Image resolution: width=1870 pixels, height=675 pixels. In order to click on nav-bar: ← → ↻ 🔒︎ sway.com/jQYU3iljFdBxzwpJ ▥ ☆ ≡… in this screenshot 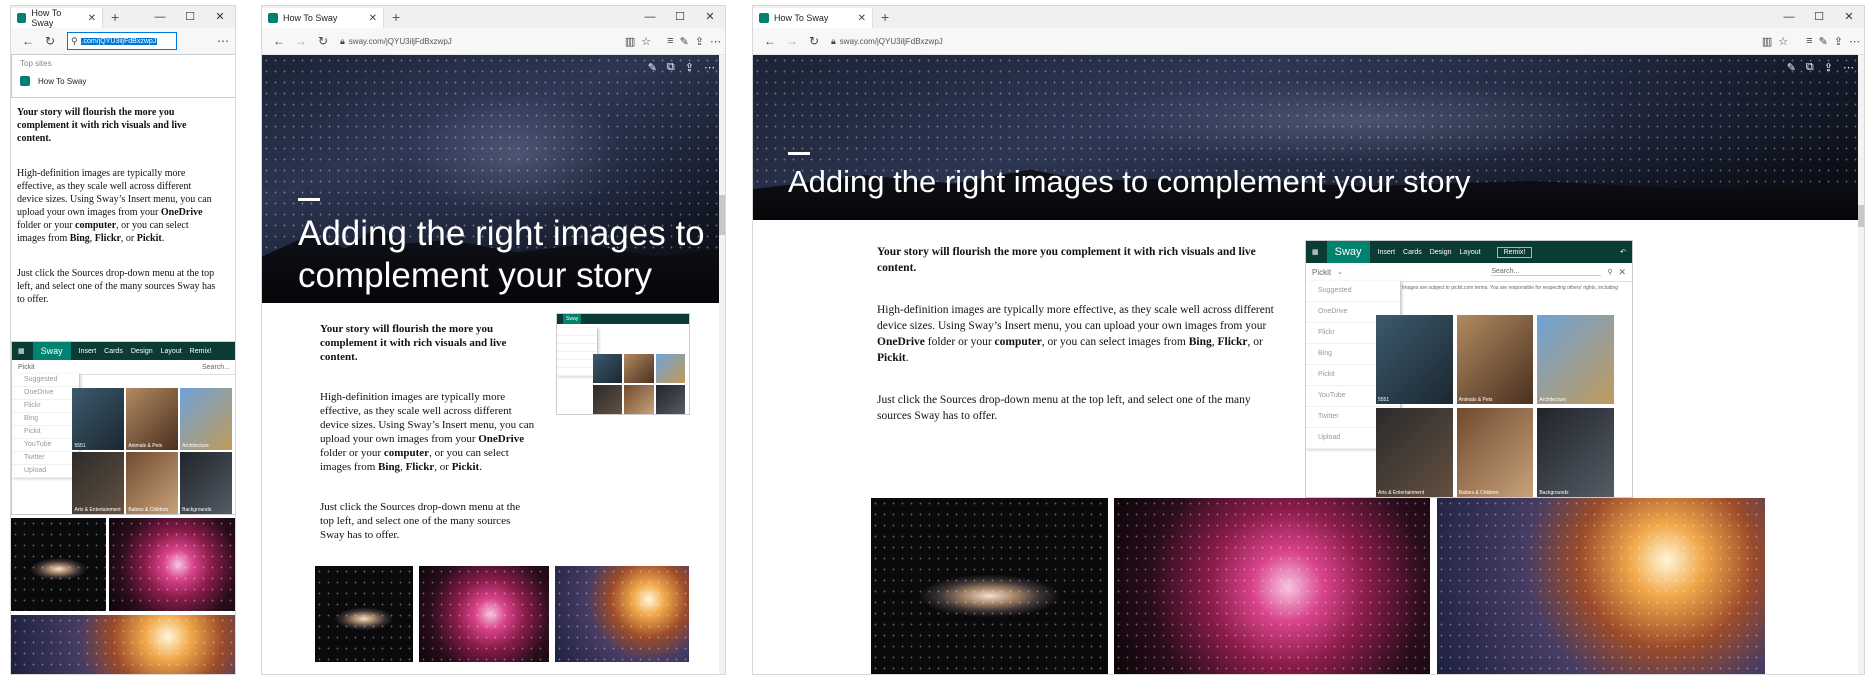, I will do `click(493, 41)`.